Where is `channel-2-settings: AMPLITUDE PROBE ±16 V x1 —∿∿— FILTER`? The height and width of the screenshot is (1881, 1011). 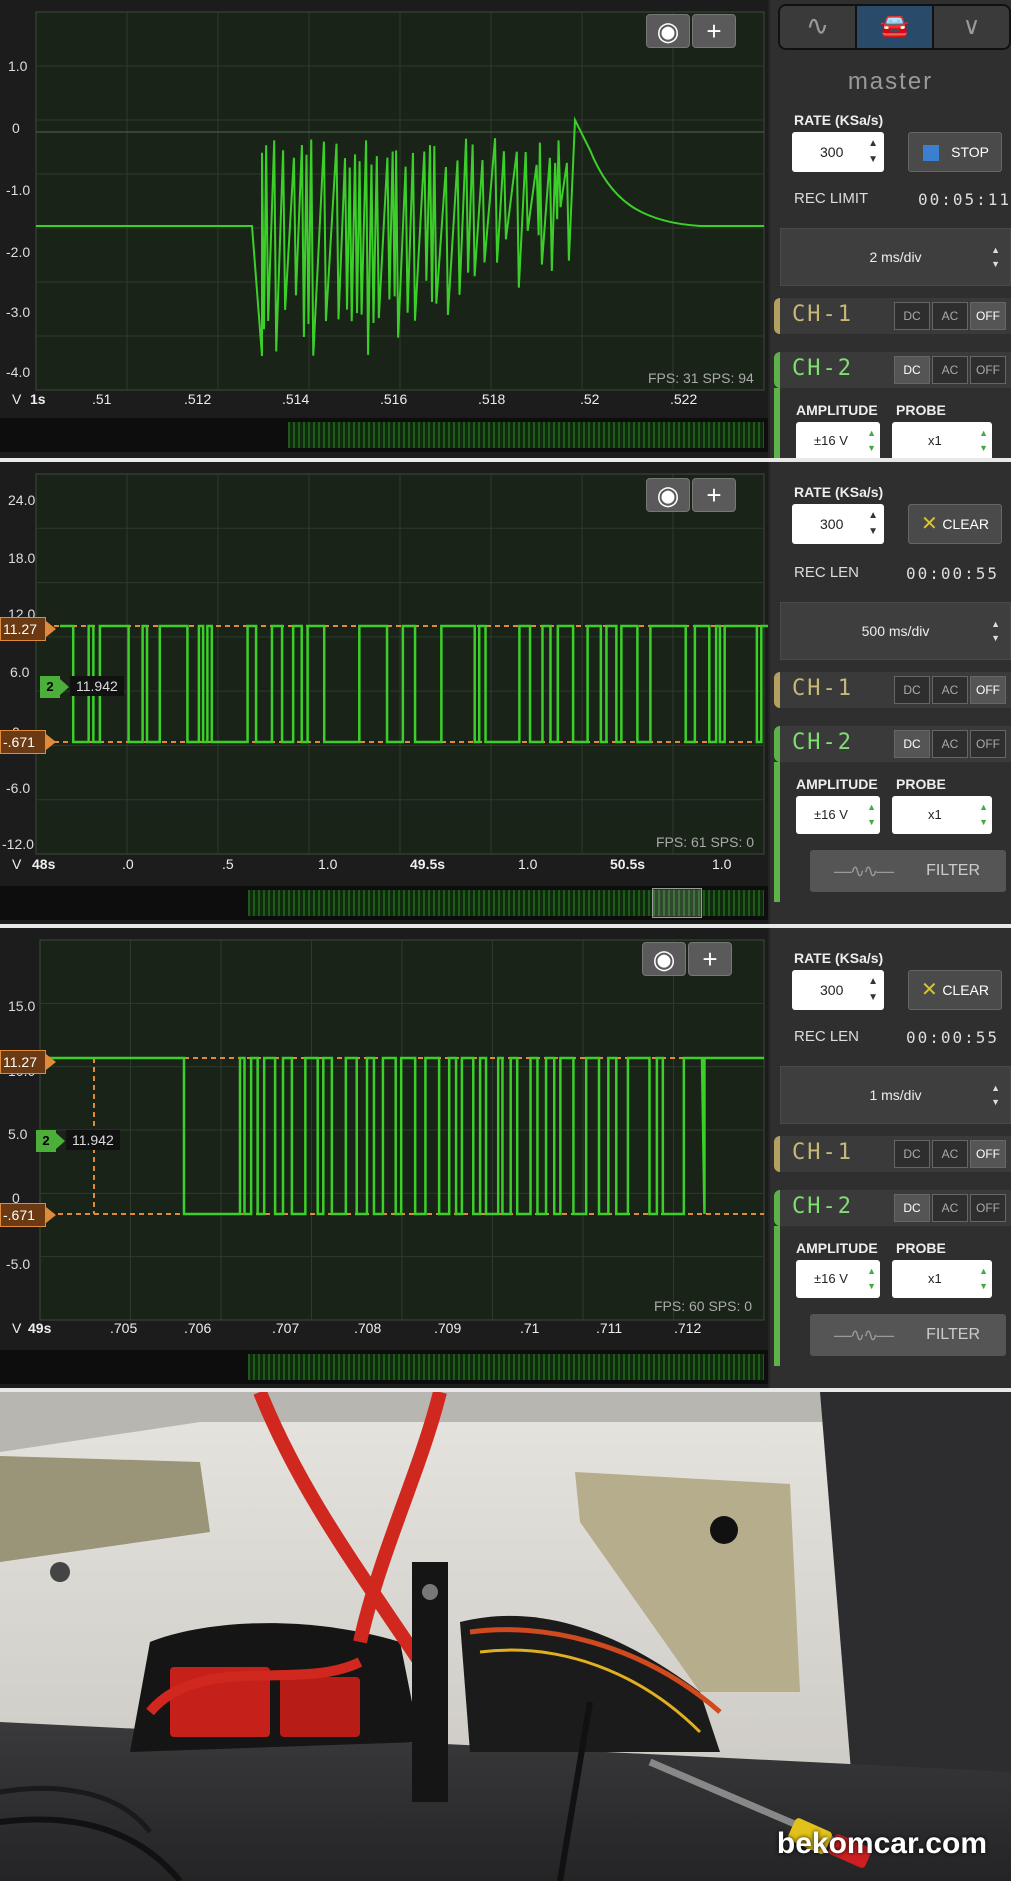 channel-2-settings: AMPLITUDE PROBE ±16 V x1 —∿∿— FILTER is located at coordinates (892, 1296).